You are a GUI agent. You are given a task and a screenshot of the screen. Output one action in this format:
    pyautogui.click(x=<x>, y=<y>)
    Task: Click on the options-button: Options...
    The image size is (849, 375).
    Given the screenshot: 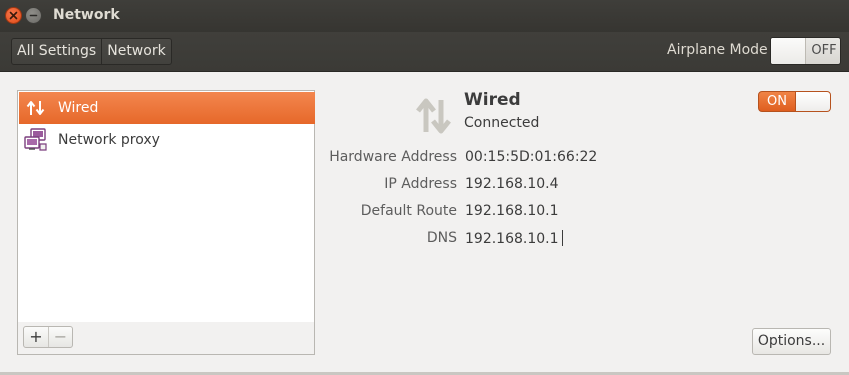 What is the action you would take?
    pyautogui.click(x=791, y=341)
    